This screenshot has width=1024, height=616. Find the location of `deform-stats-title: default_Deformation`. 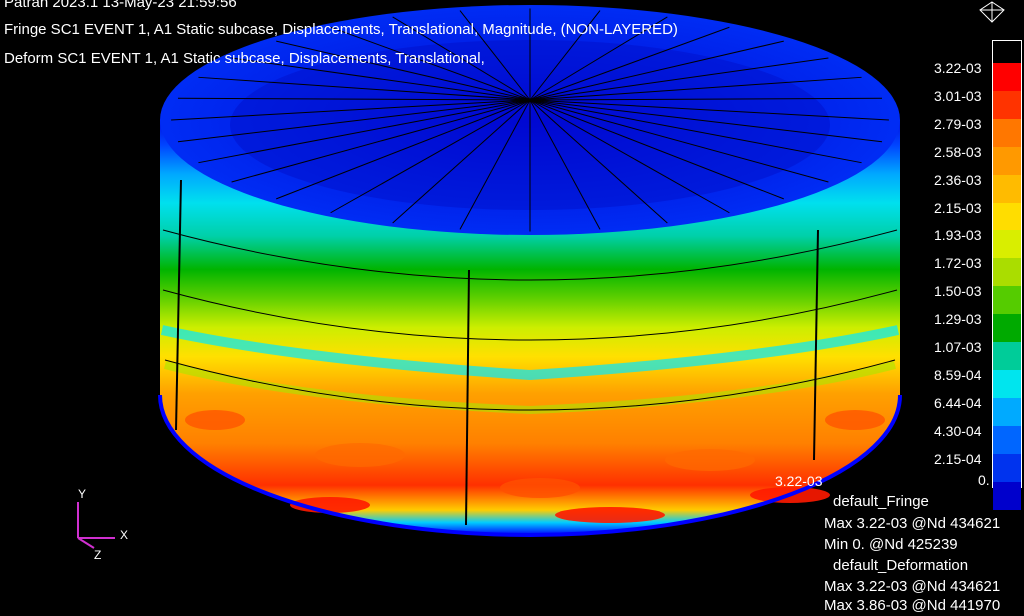

deform-stats-title: default_Deformation is located at coordinates (901, 565).